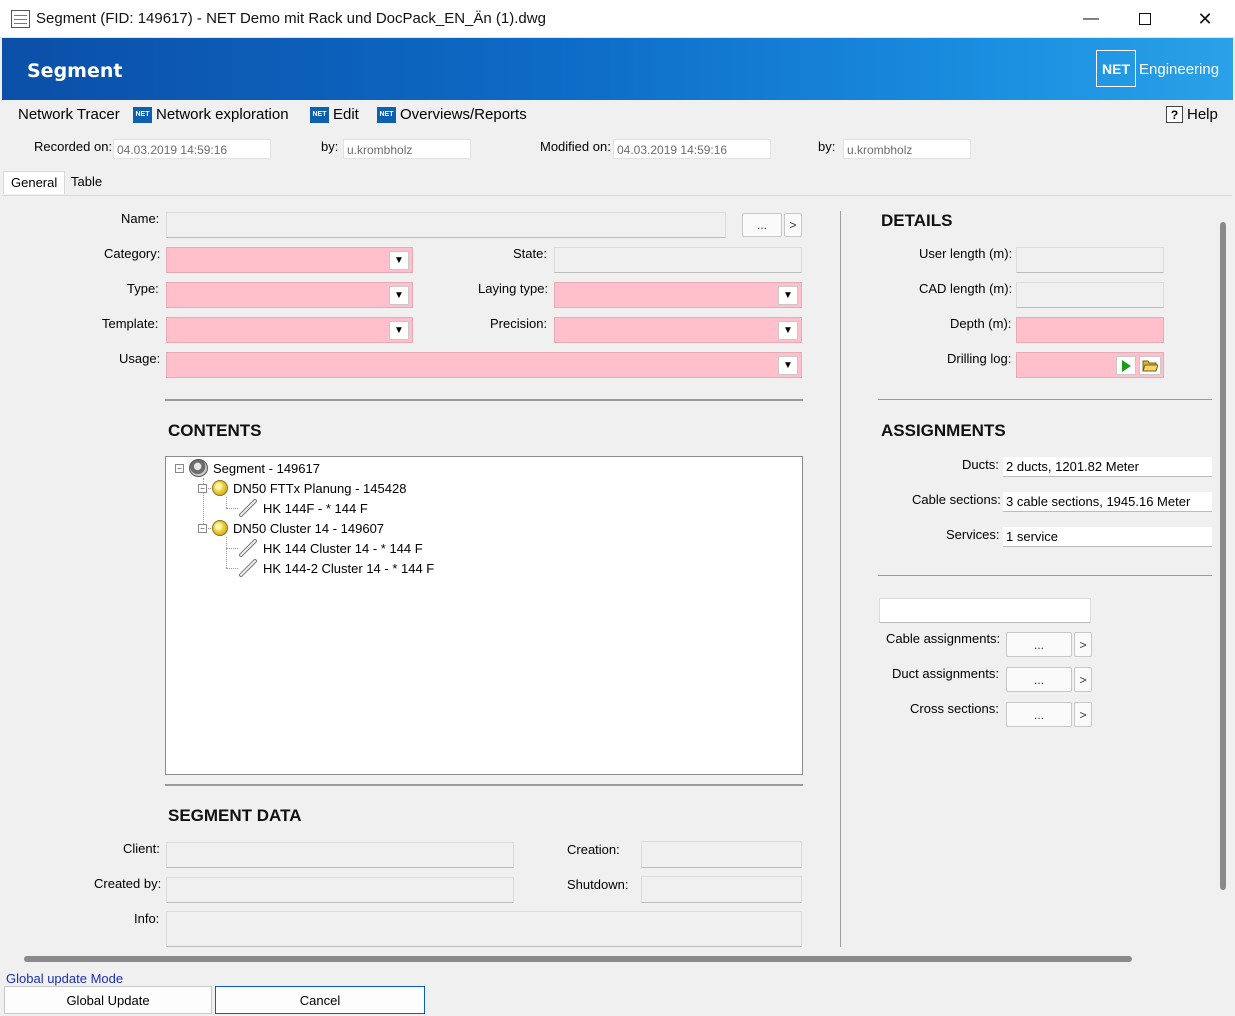 The height and width of the screenshot is (1016, 1235). Describe the element at coordinates (303, 508) in the screenshot. I see `tree-node-cable: HK 144F - * 144 F` at that location.